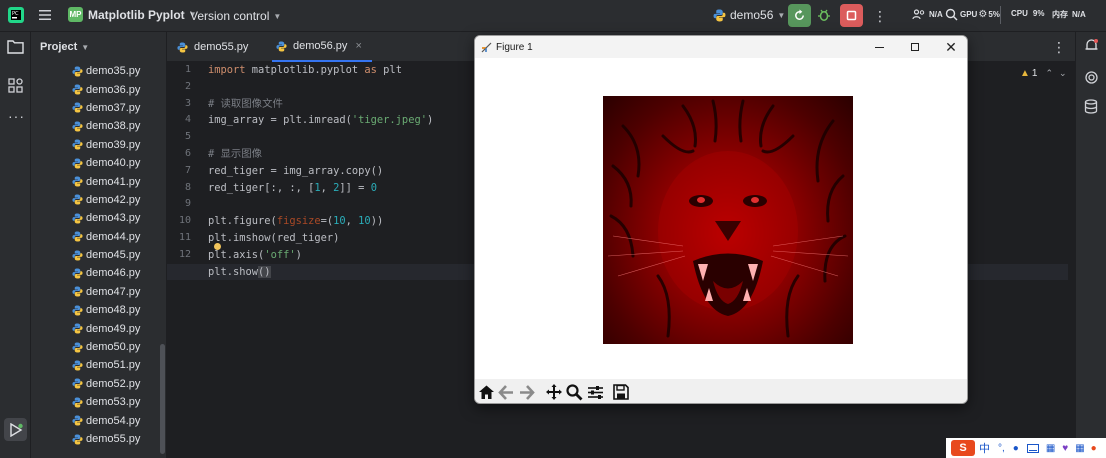 The width and height of the screenshot is (1106, 458). What do you see at coordinates (879, 47) in the screenshot?
I see `minimize-button` at bounding box center [879, 47].